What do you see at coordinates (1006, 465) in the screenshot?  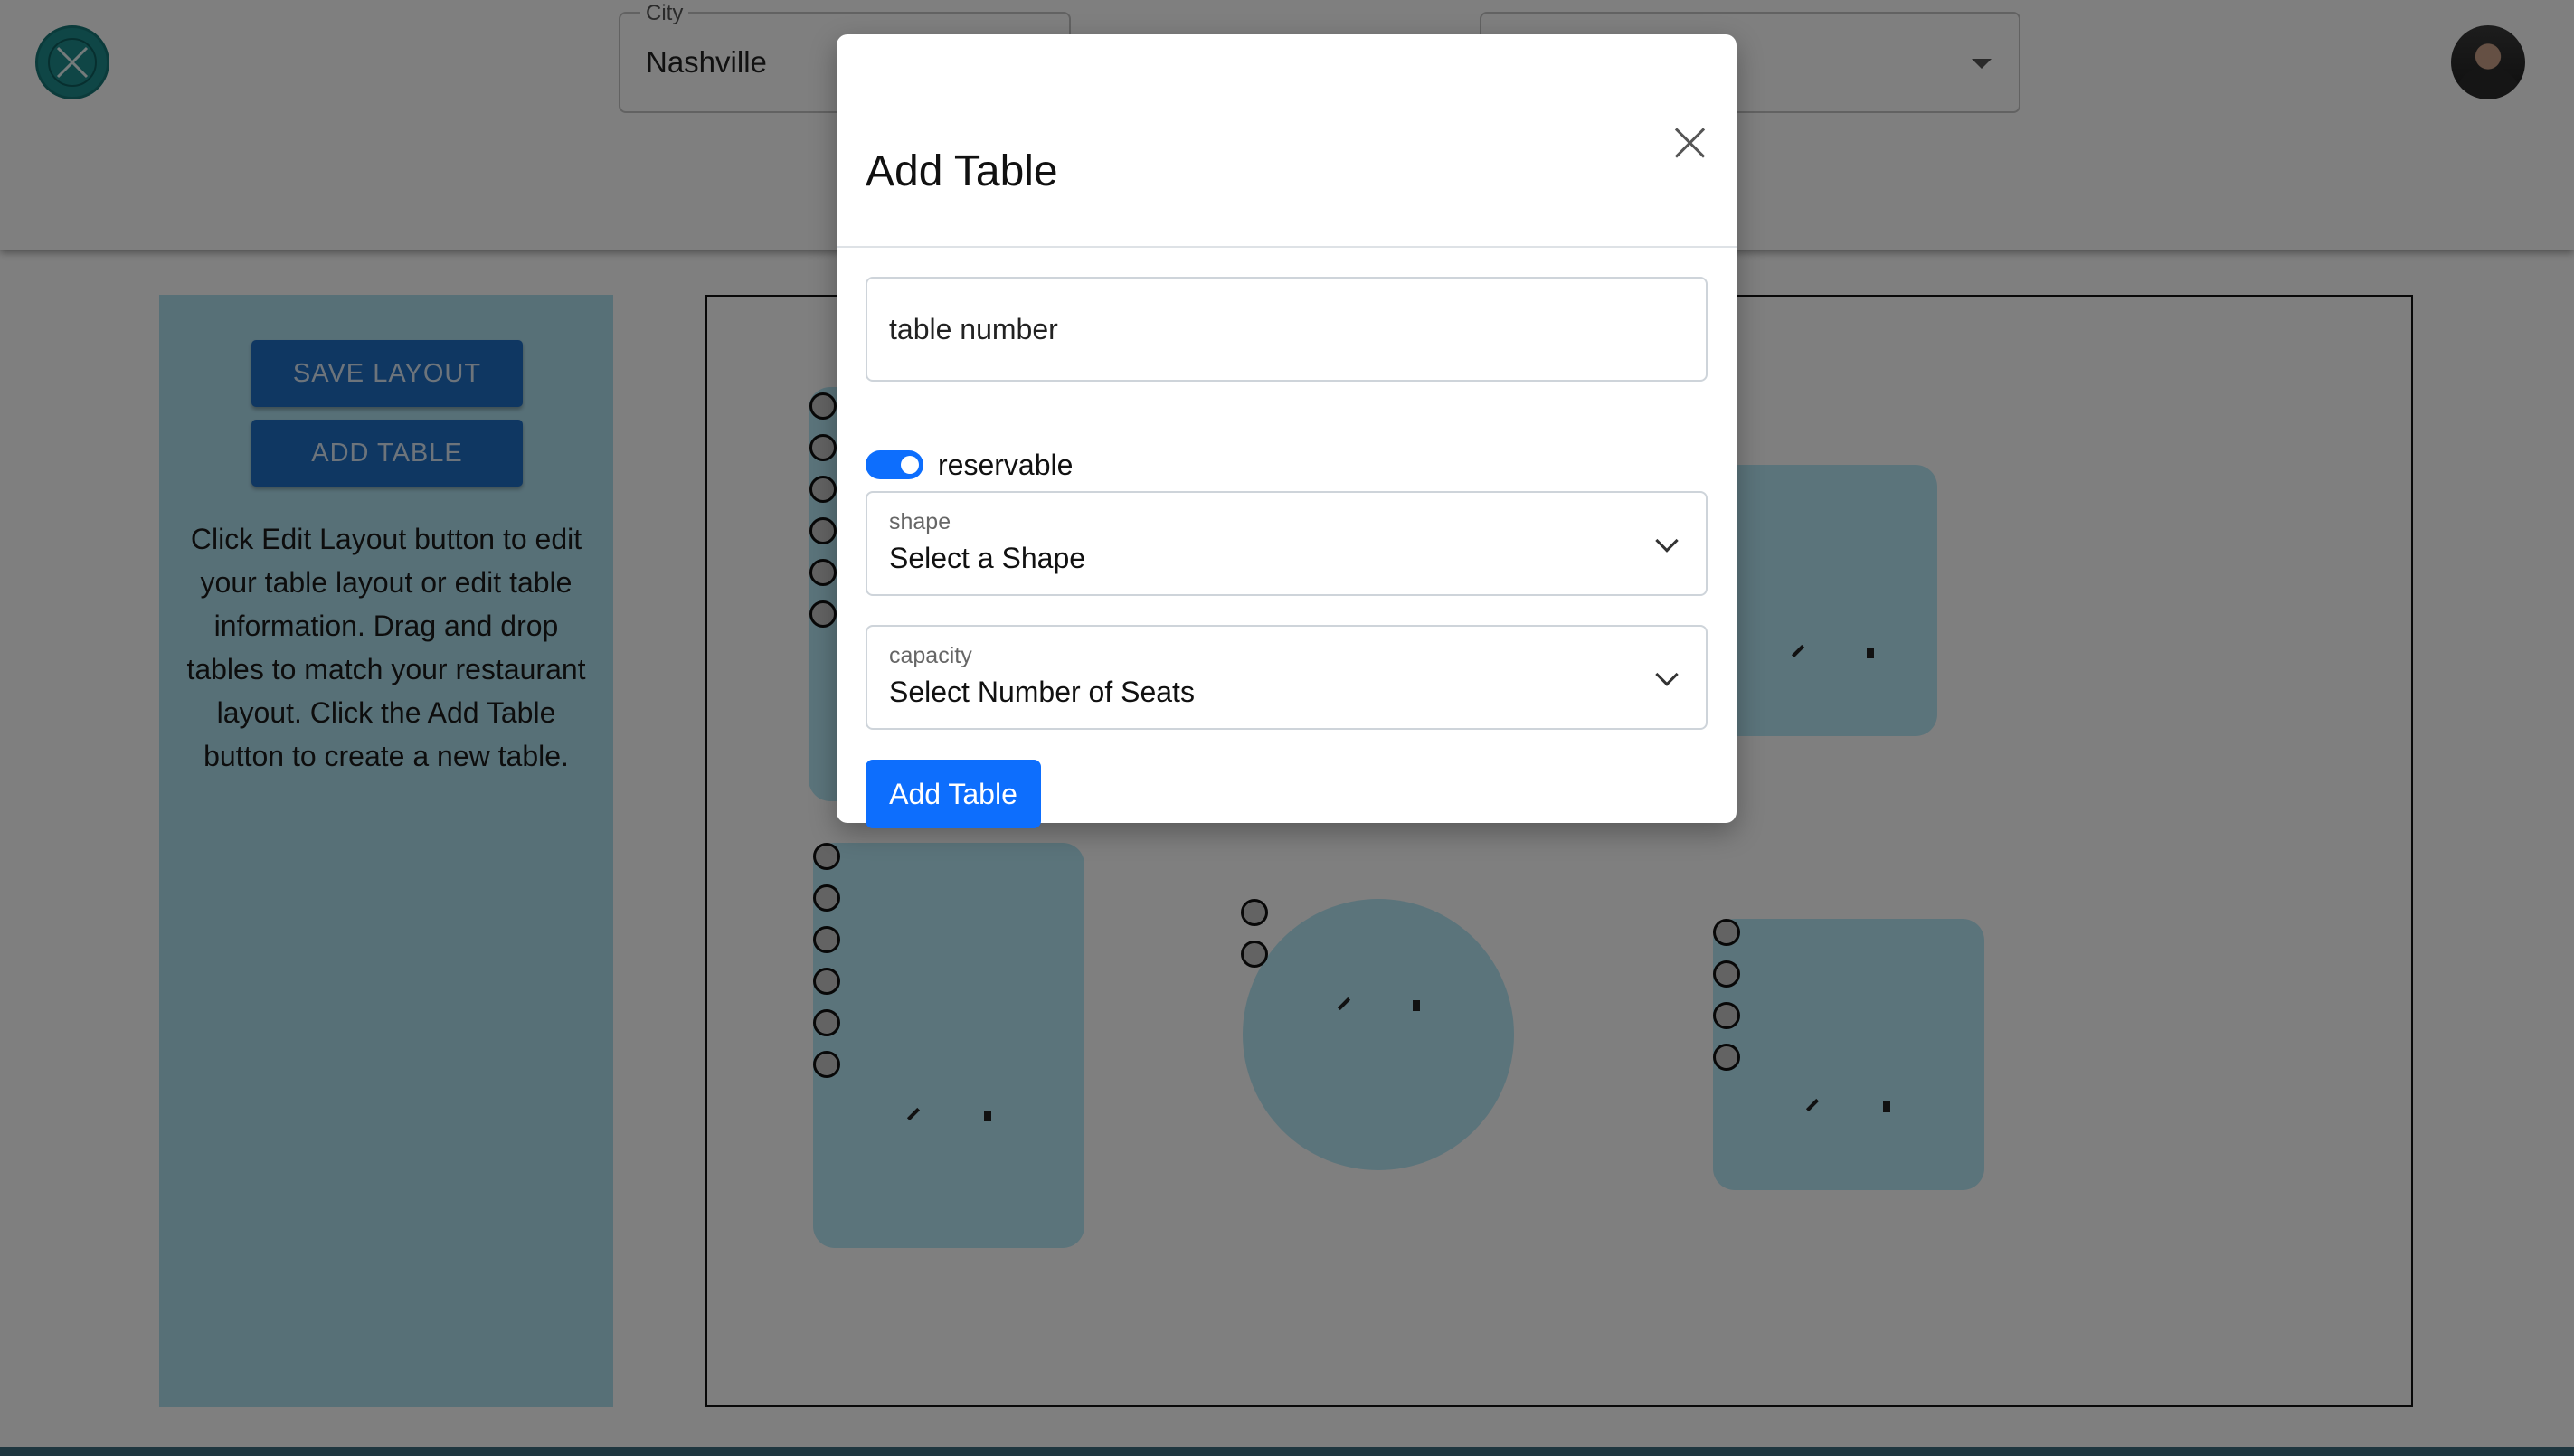 I see `reservable-label: reservable` at bounding box center [1006, 465].